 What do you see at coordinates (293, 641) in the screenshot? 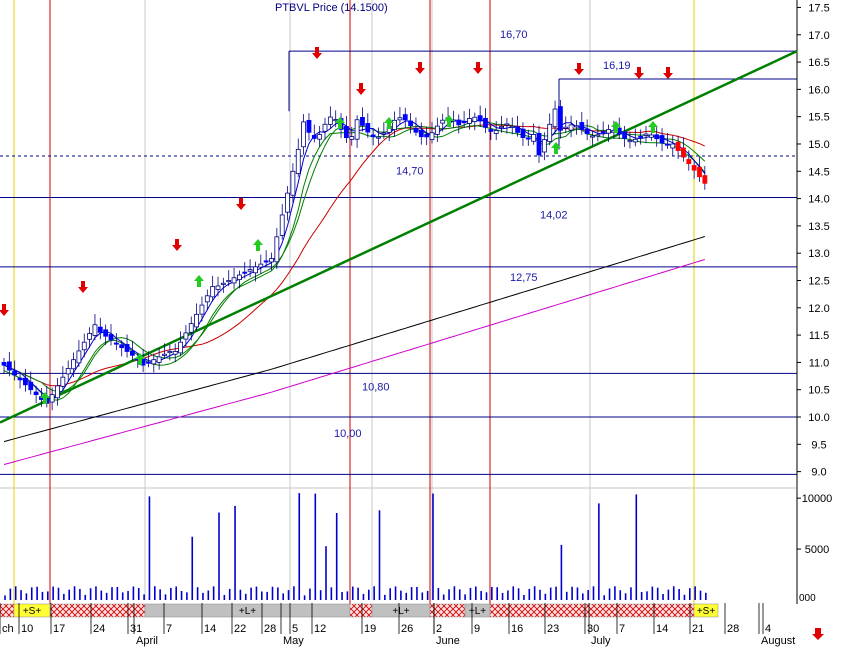
I see `x-tick-label: May` at bounding box center [293, 641].